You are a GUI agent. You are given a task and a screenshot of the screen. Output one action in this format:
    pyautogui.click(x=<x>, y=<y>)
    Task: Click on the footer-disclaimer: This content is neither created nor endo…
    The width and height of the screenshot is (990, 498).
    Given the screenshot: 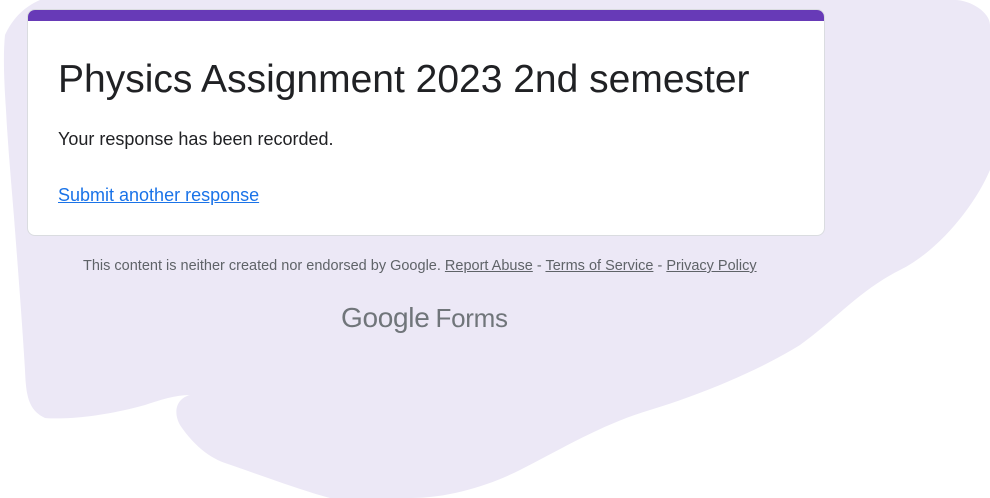 What is the action you would take?
    pyautogui.click(x=420, y=266)
    